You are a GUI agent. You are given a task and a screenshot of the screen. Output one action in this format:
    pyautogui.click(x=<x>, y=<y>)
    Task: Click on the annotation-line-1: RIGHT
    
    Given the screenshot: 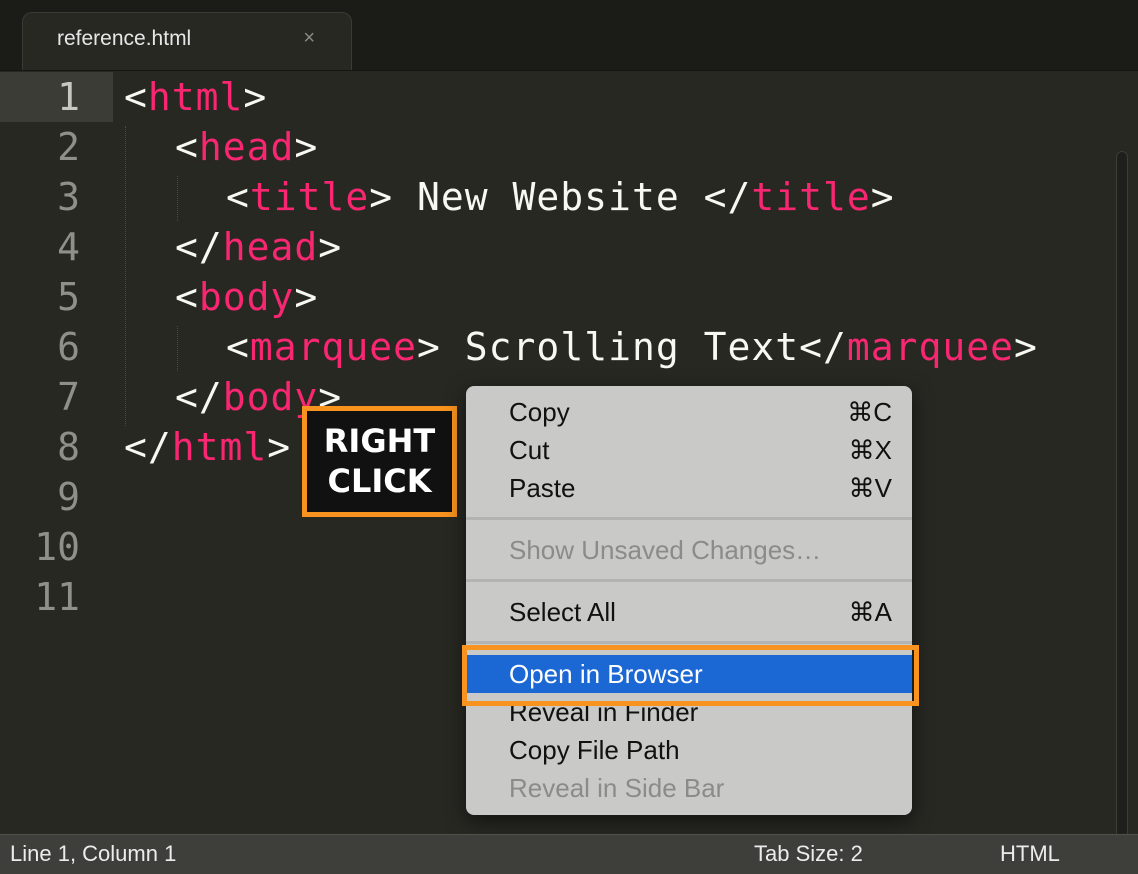 What is the action you would take?
    pyautogui.click(x=379, y=441)
    